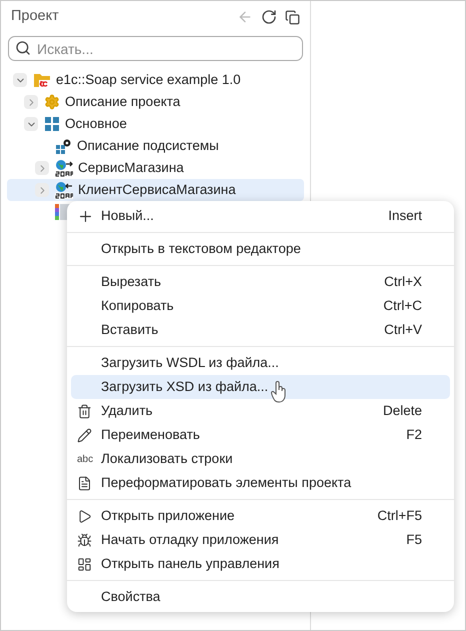  What do you see at coordinates (63, 146) in the screenshot?
I see `grid-gear-icon` at bounding box center [63, 146].